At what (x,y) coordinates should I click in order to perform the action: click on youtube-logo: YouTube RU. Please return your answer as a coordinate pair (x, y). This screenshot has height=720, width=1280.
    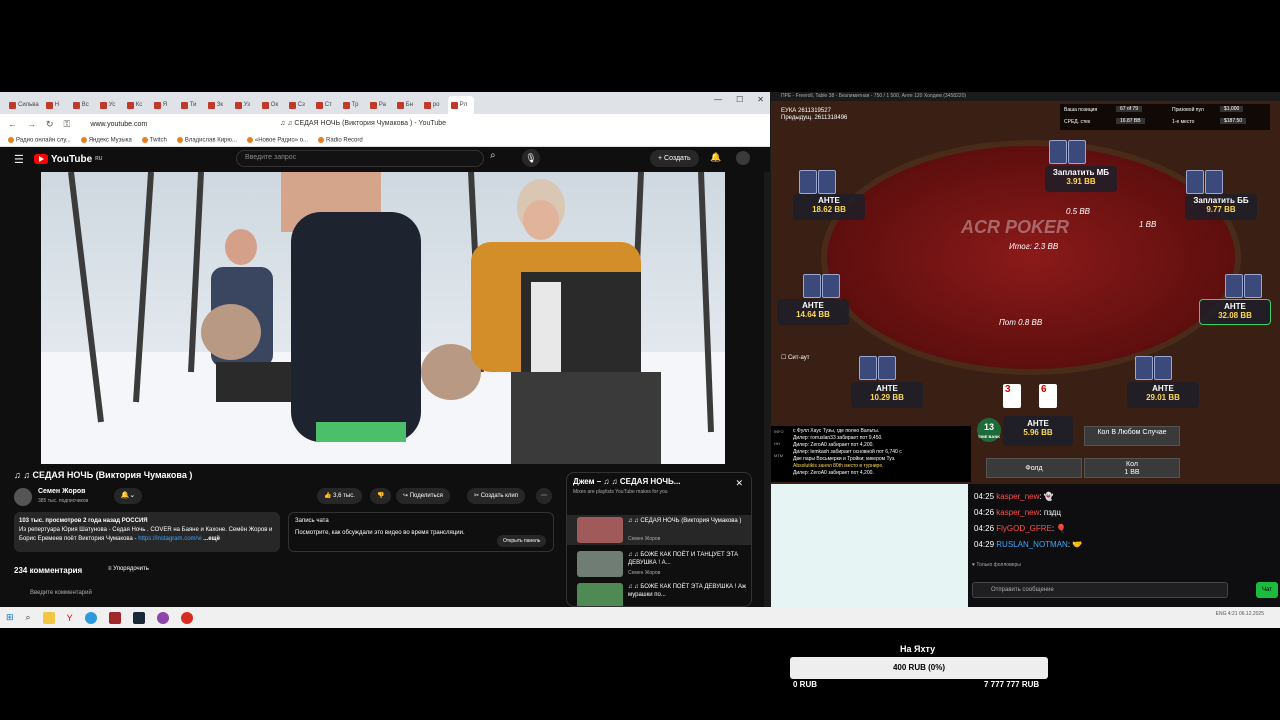
    Looking at the image, I should click on (67, 159).